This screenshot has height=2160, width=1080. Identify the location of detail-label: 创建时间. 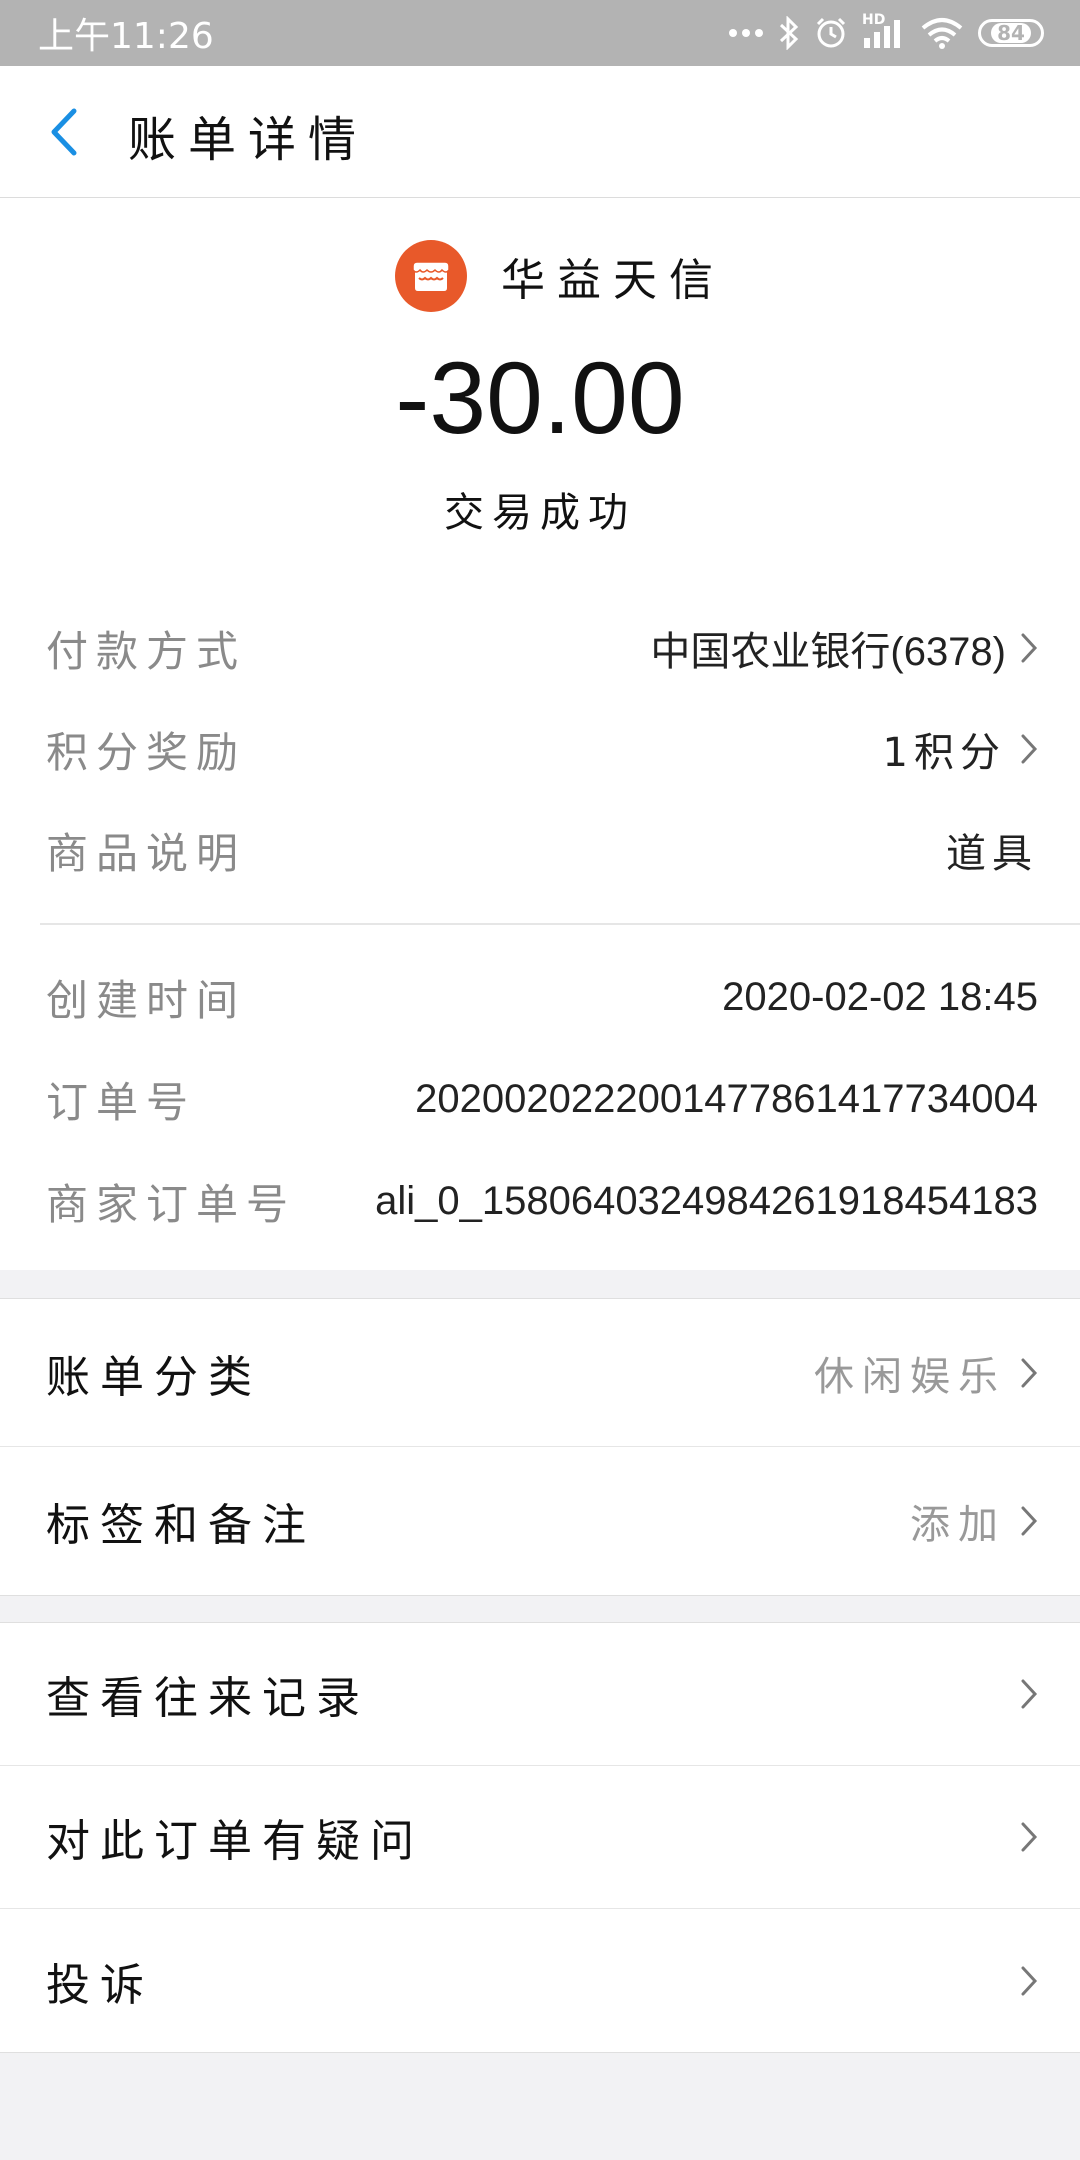
(146, 1000).